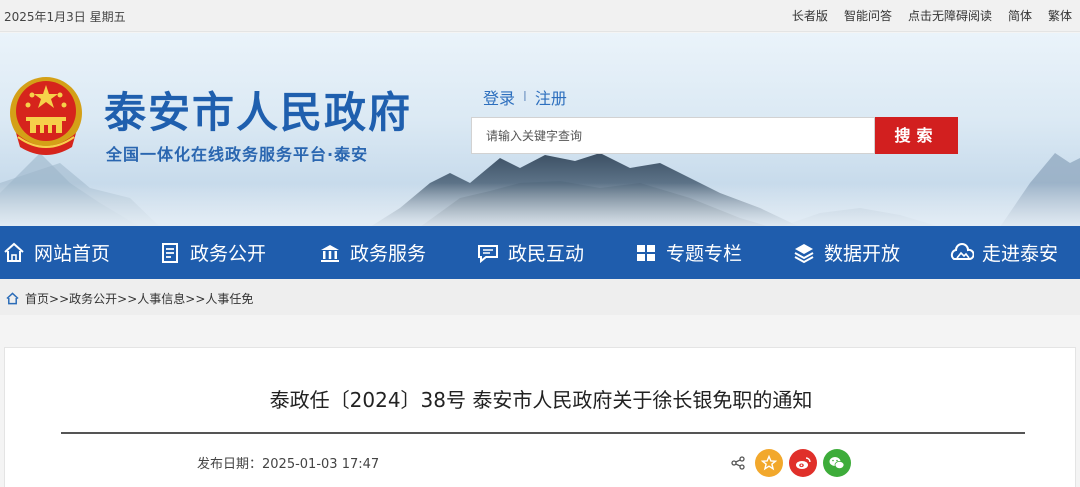 Image resolution: width=1080 pixels, height=487 pixels. What do you see at coordinates (388, 254) in the screenshot?
I see `nav-item-label: 政务服务` at bounding box center [388, 254].